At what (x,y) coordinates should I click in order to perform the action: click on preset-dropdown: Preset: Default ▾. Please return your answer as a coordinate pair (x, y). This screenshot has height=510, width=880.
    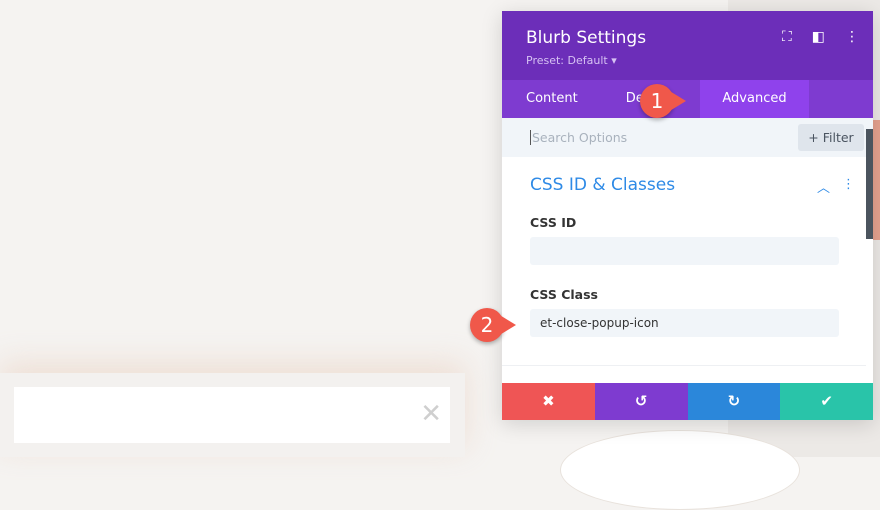
    Looking at the image, I should click on (571, 60).